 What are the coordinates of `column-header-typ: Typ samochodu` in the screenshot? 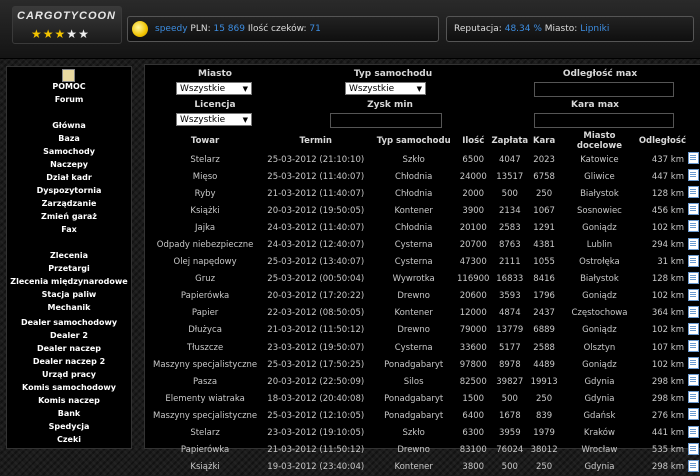 It's located at (413, 141).